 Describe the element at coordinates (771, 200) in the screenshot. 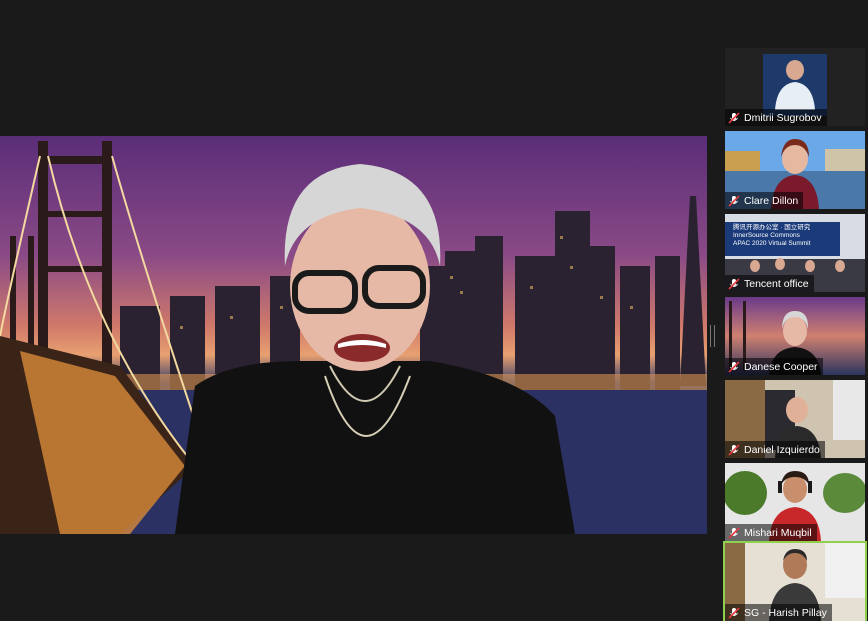

I see `participant-name: Clare Dillon` at that location.